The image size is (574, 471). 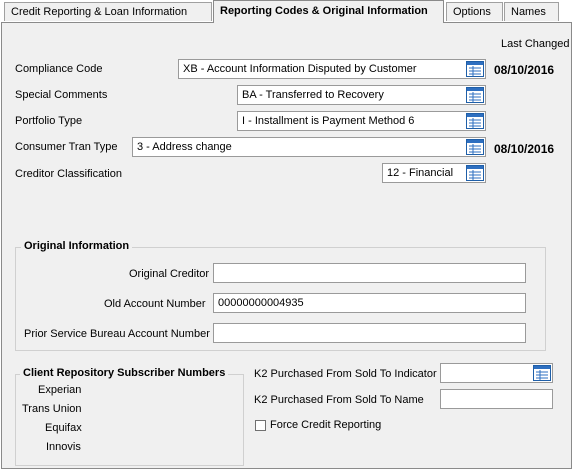 What do you see at coordinates (324, 11) in the screenshot?
I see `tab-label: Reporting Codes & Original Information` at bounding box center [324, 11].